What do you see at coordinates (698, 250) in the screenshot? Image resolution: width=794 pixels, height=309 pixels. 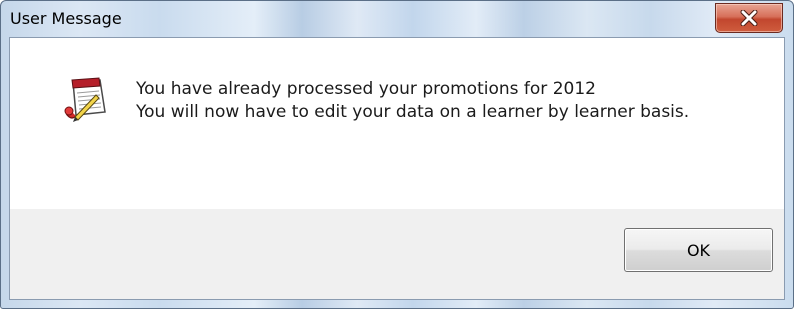 I see `ok-button: OK` at bounding box center [698, 250].